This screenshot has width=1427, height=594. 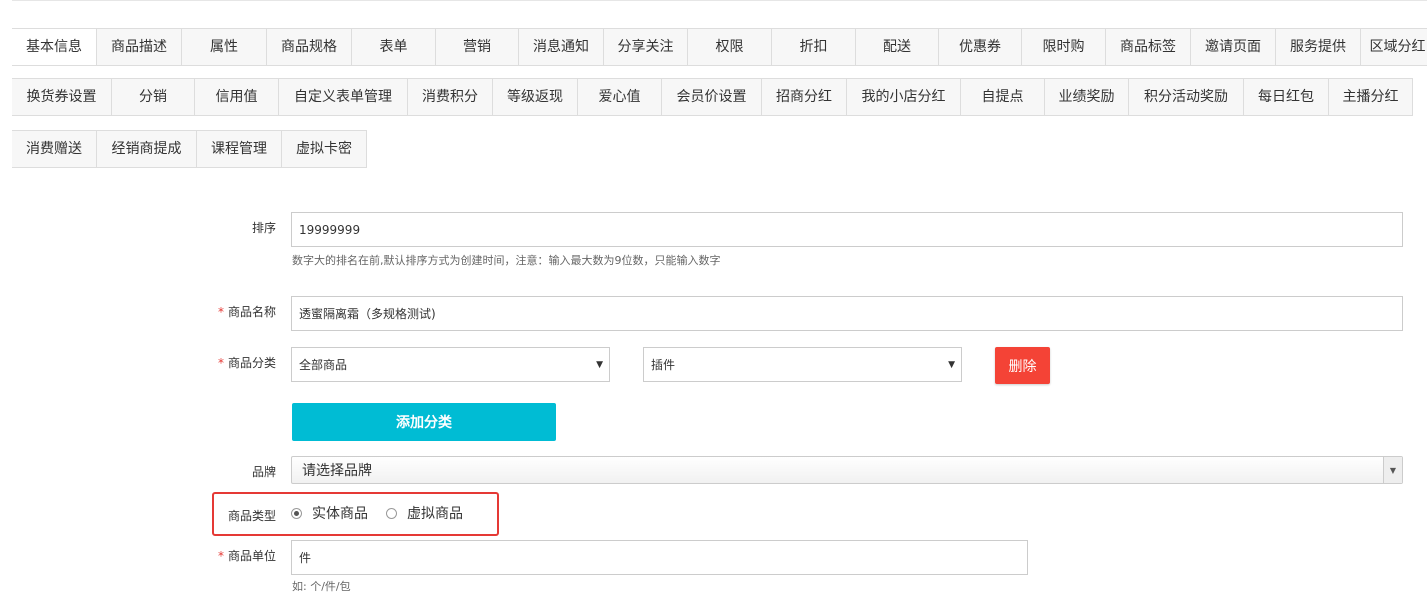 What do you see at coordinates (1022, 365) in the screenshot?
I see `delete-category-button: 删除` at bounding box center [1022, 365].